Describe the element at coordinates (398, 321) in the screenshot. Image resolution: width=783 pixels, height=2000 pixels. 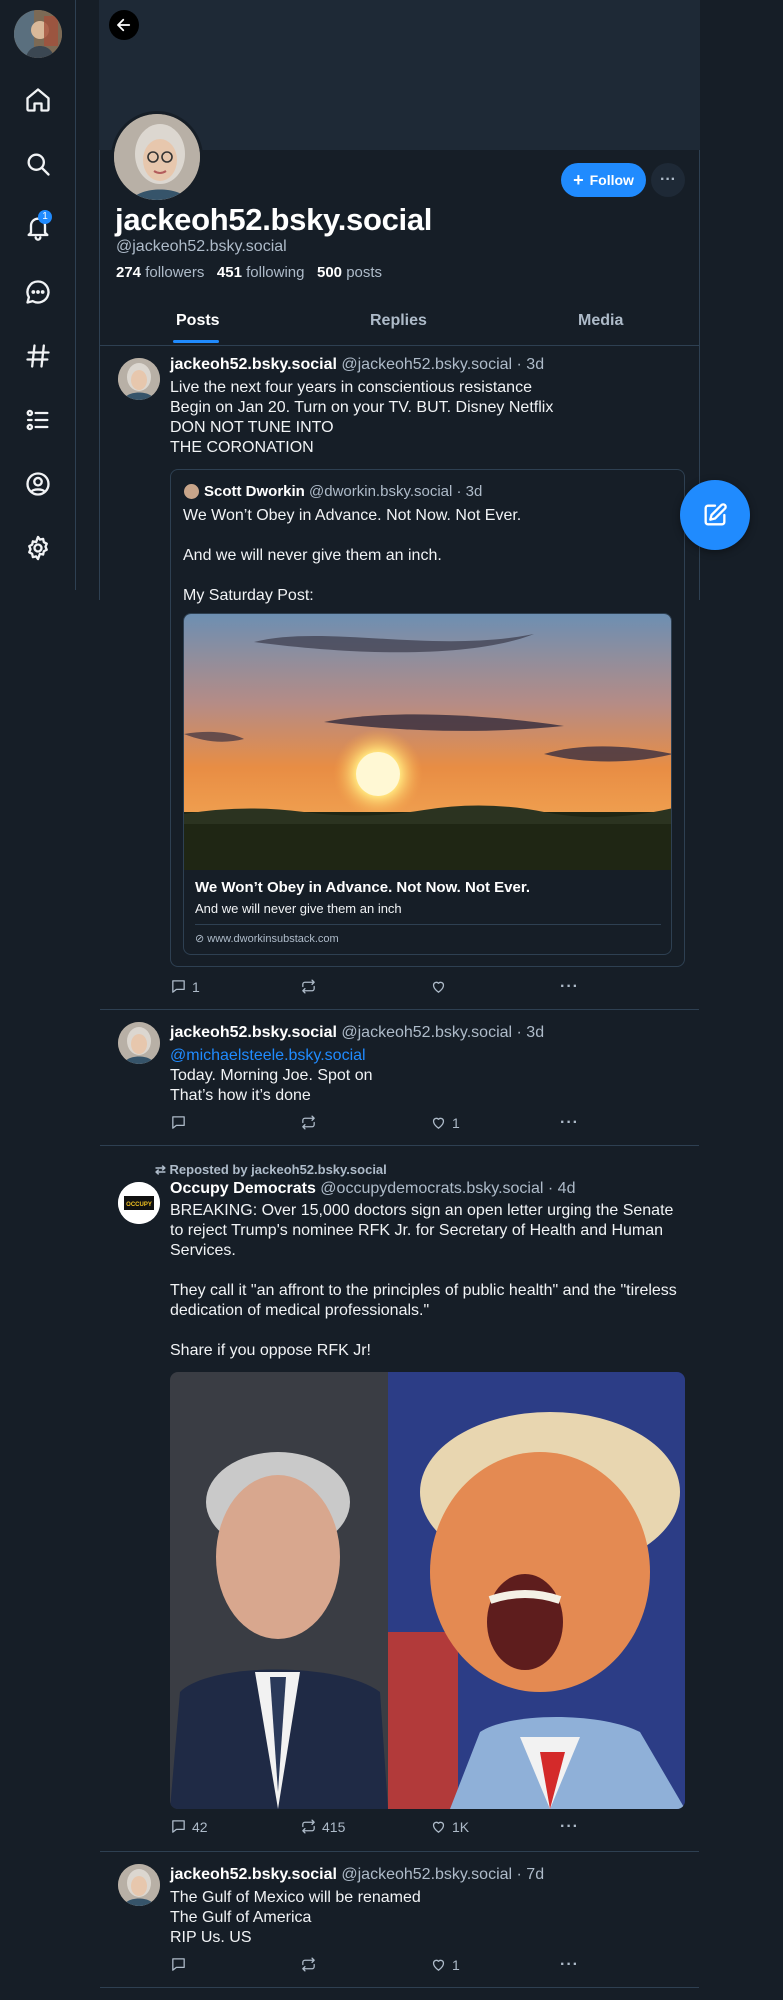
I see `tab-replies: Replies` at that location.